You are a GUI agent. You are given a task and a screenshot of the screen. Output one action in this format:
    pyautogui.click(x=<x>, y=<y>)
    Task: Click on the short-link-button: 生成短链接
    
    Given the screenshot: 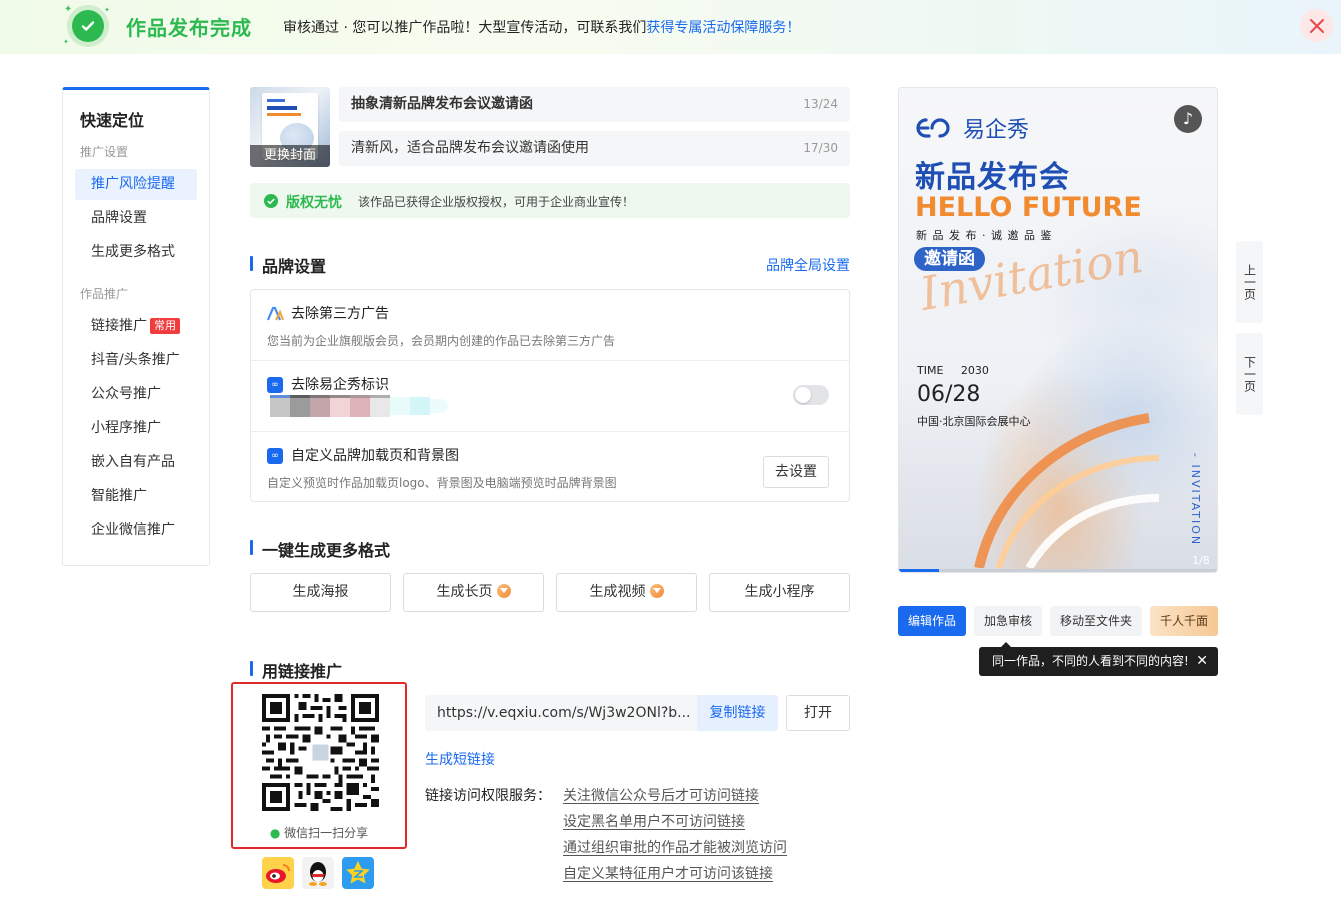 What is the action you would take?
    pyautogui.click(x=460, y=759)
    